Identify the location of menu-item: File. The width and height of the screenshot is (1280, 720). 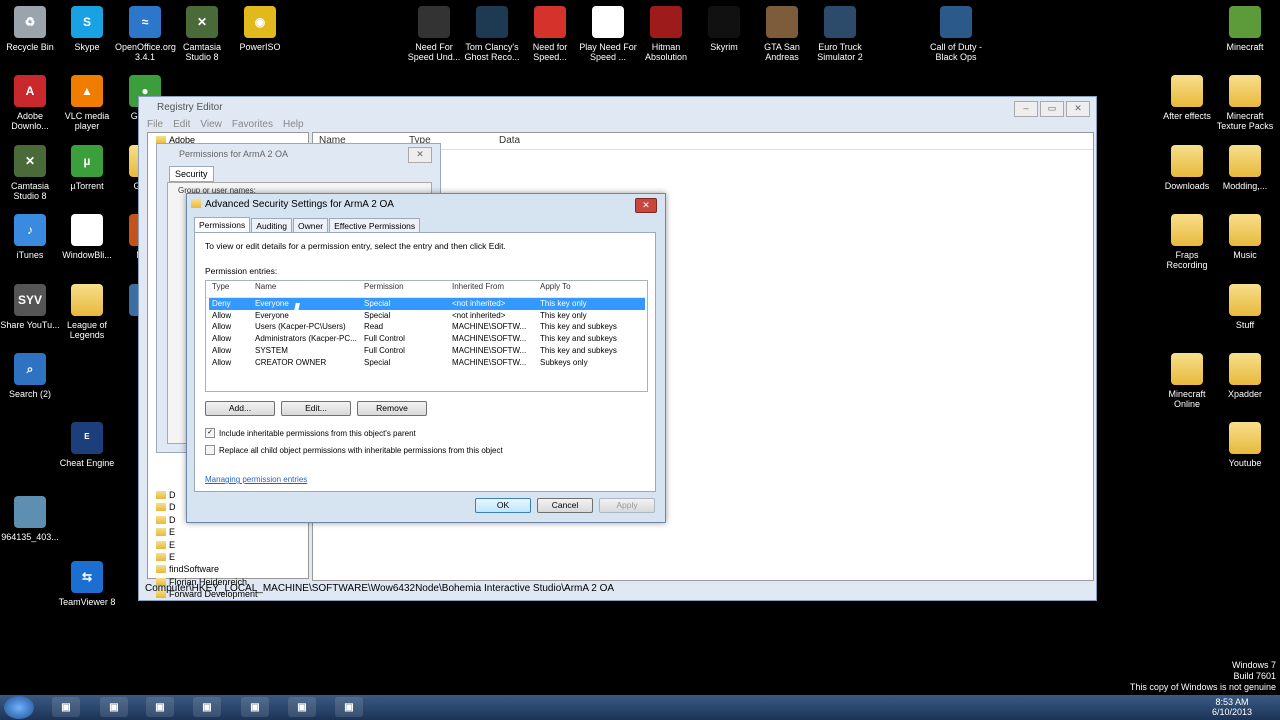
(155, 124).